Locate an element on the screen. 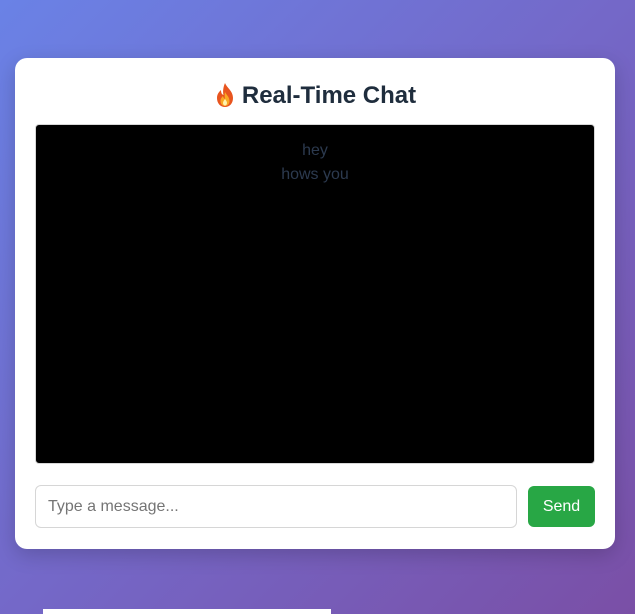 The image size is (635, 614). send-button: Send is located at coordinates (561, 506).